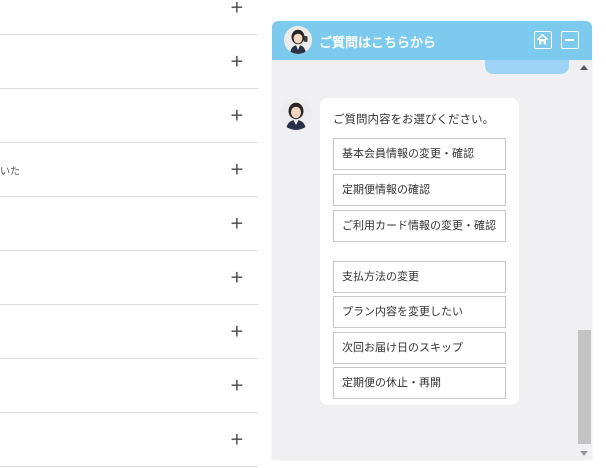  I want to click on scrollbar-thumb, so click(584, 387).